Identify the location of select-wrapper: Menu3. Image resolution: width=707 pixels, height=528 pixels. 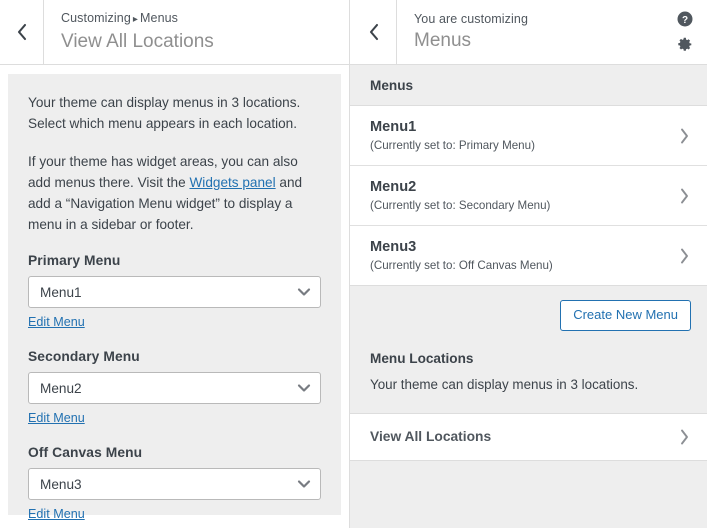
(174, 484).